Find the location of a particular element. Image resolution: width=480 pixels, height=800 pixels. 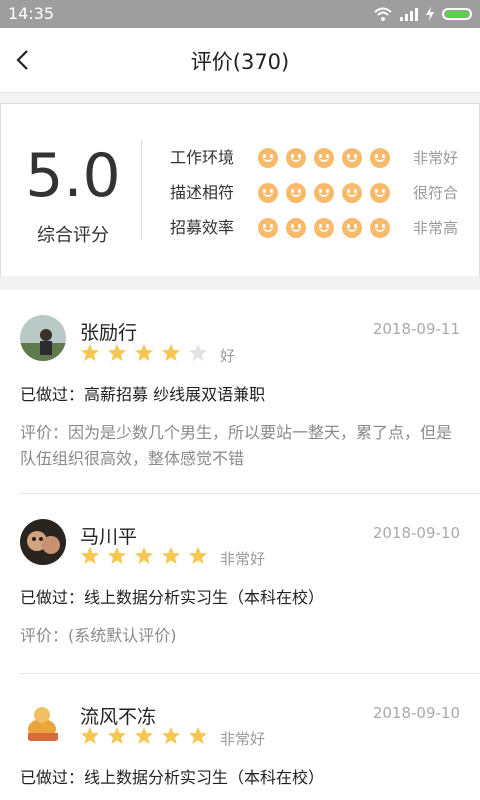

charging-icon is located at coordinates (430, 14).